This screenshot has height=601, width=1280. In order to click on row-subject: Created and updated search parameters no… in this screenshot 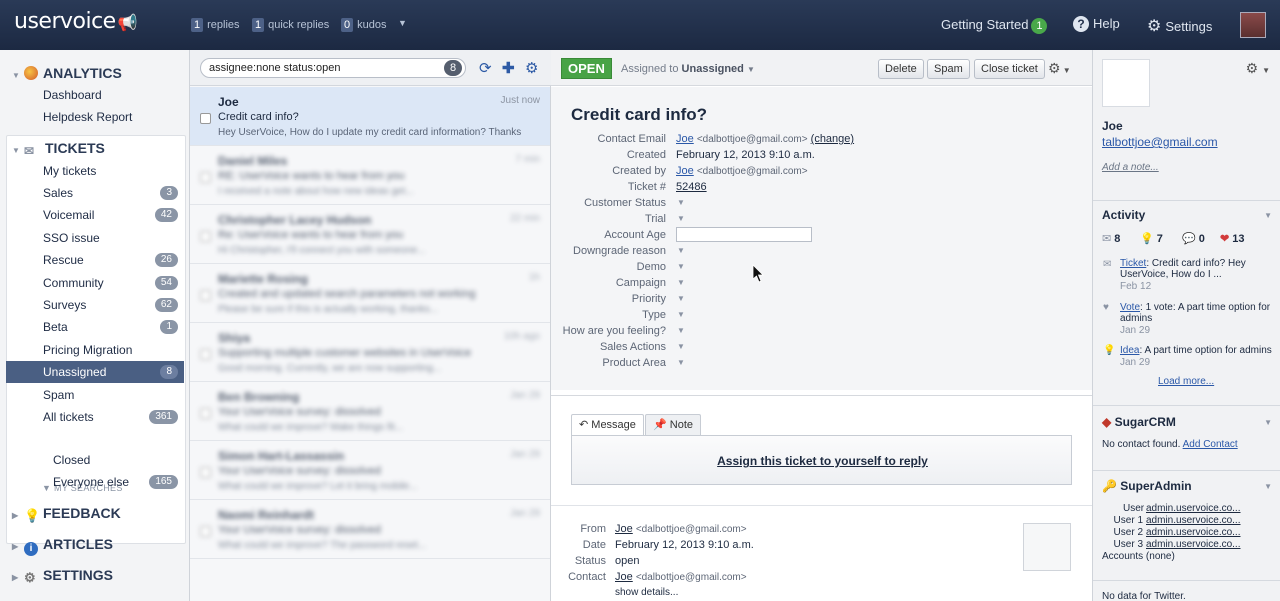, I will do `click(347, 294)`.